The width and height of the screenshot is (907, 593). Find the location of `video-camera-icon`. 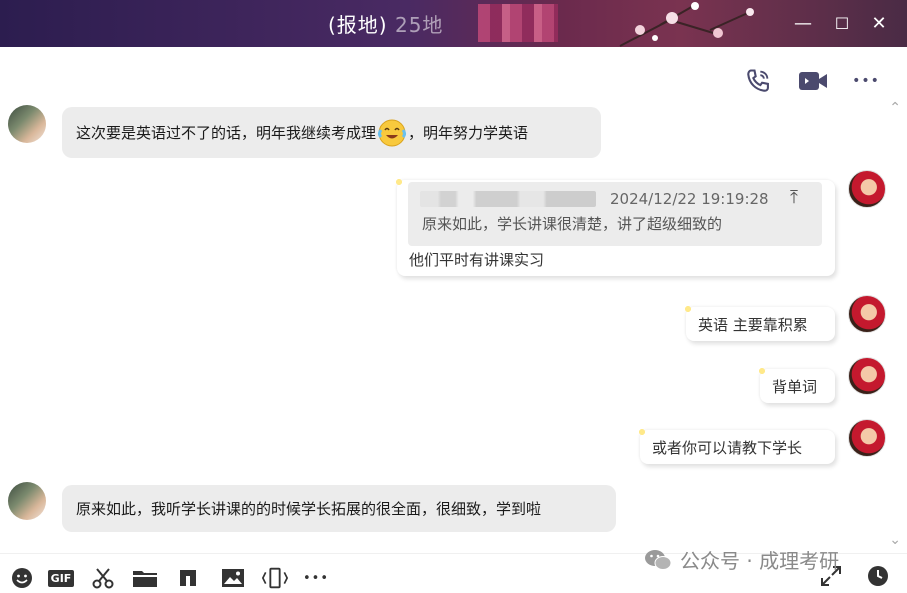

video-camera-icon is located at coordinates (813, 81).